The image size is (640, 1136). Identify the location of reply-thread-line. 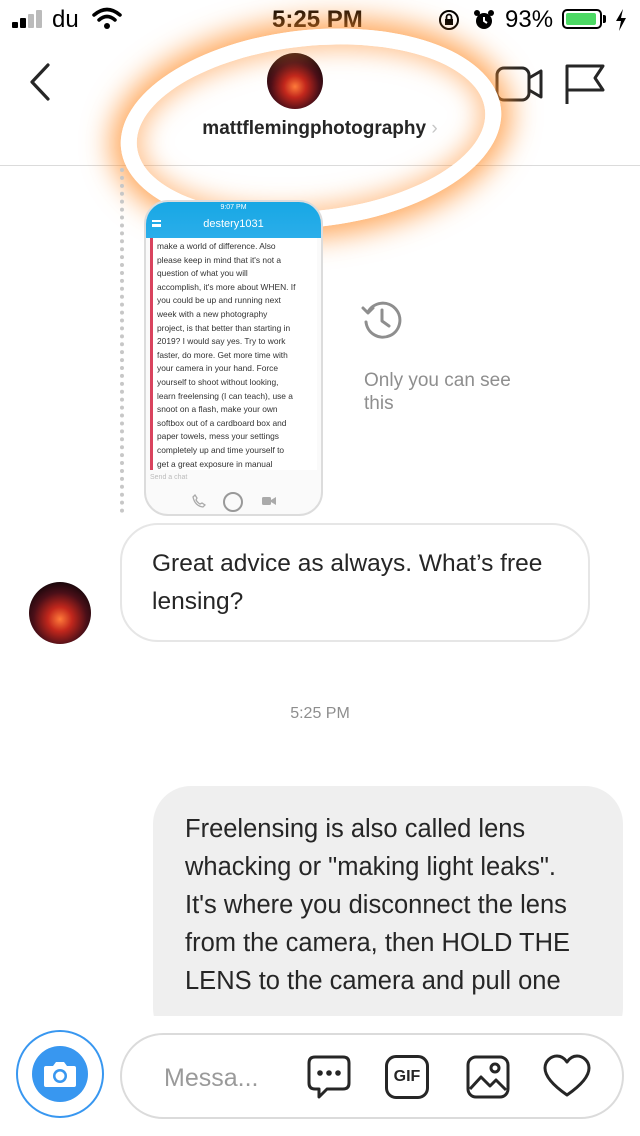
(122, 340).